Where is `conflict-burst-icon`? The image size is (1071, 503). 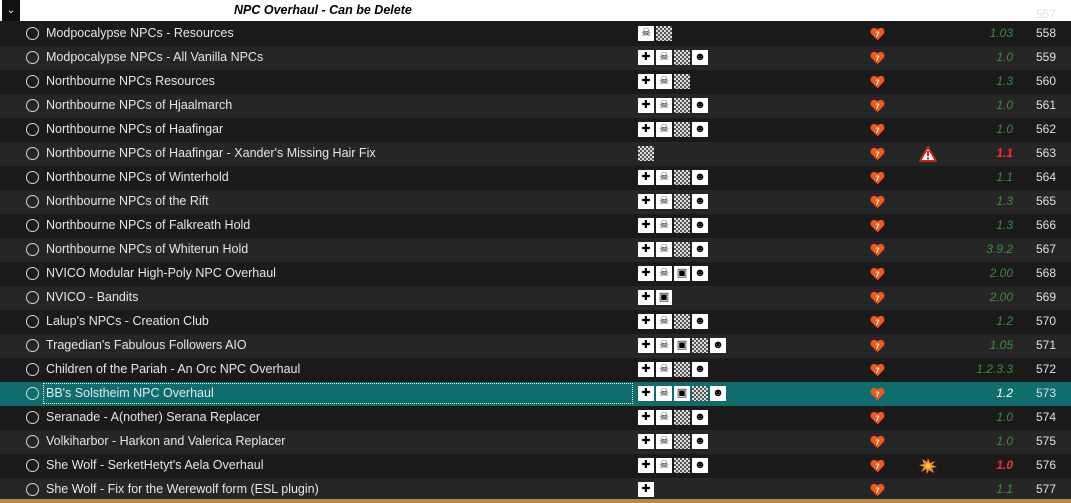
conflict-burst-icon is located at coordinates (928, 466).